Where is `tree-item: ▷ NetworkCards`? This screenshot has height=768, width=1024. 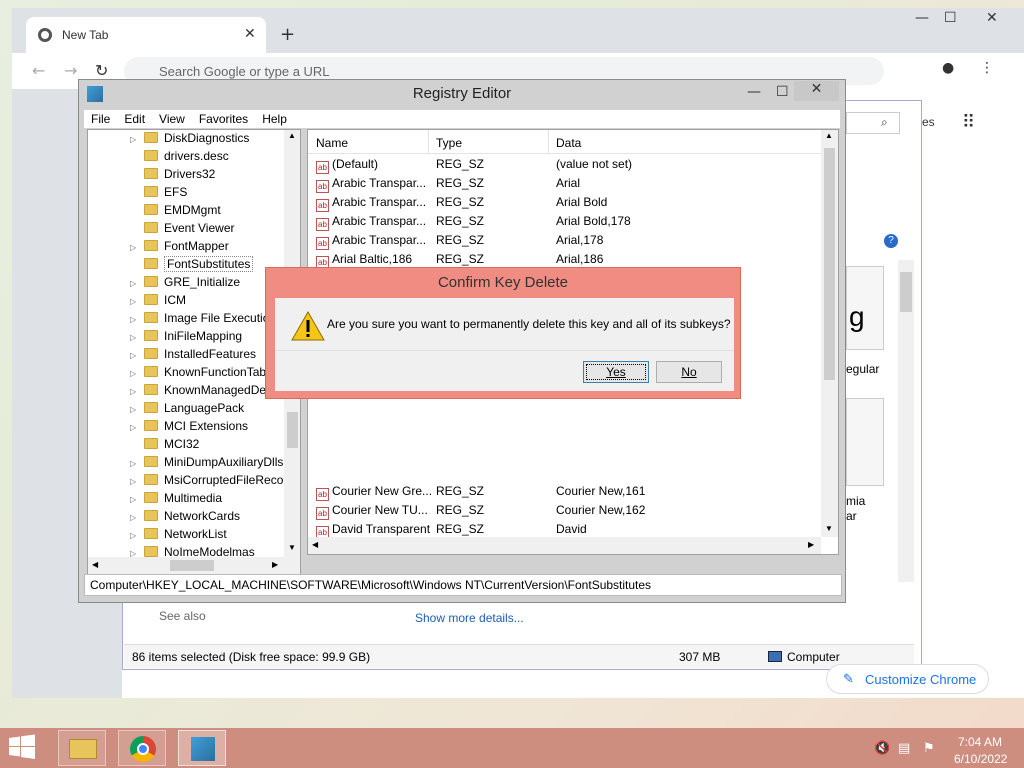 tree-item: ▷ NetworkCards is located at coordinates (188, 516).